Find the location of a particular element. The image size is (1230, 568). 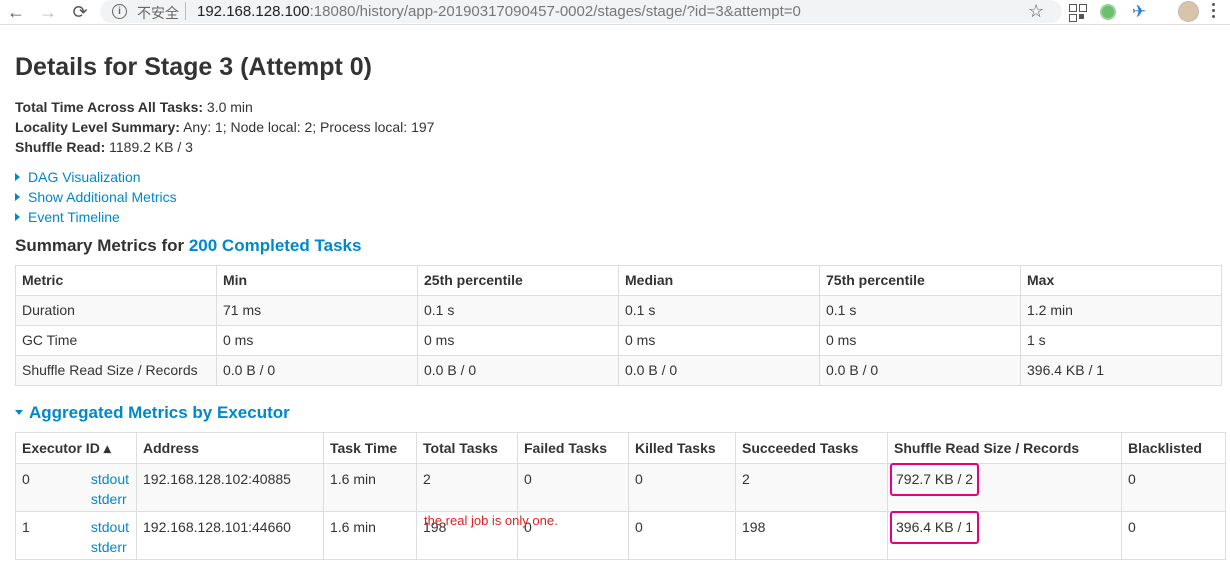

table-cell: 192.168.128.102:40885 is located at coordinates (230, 487).